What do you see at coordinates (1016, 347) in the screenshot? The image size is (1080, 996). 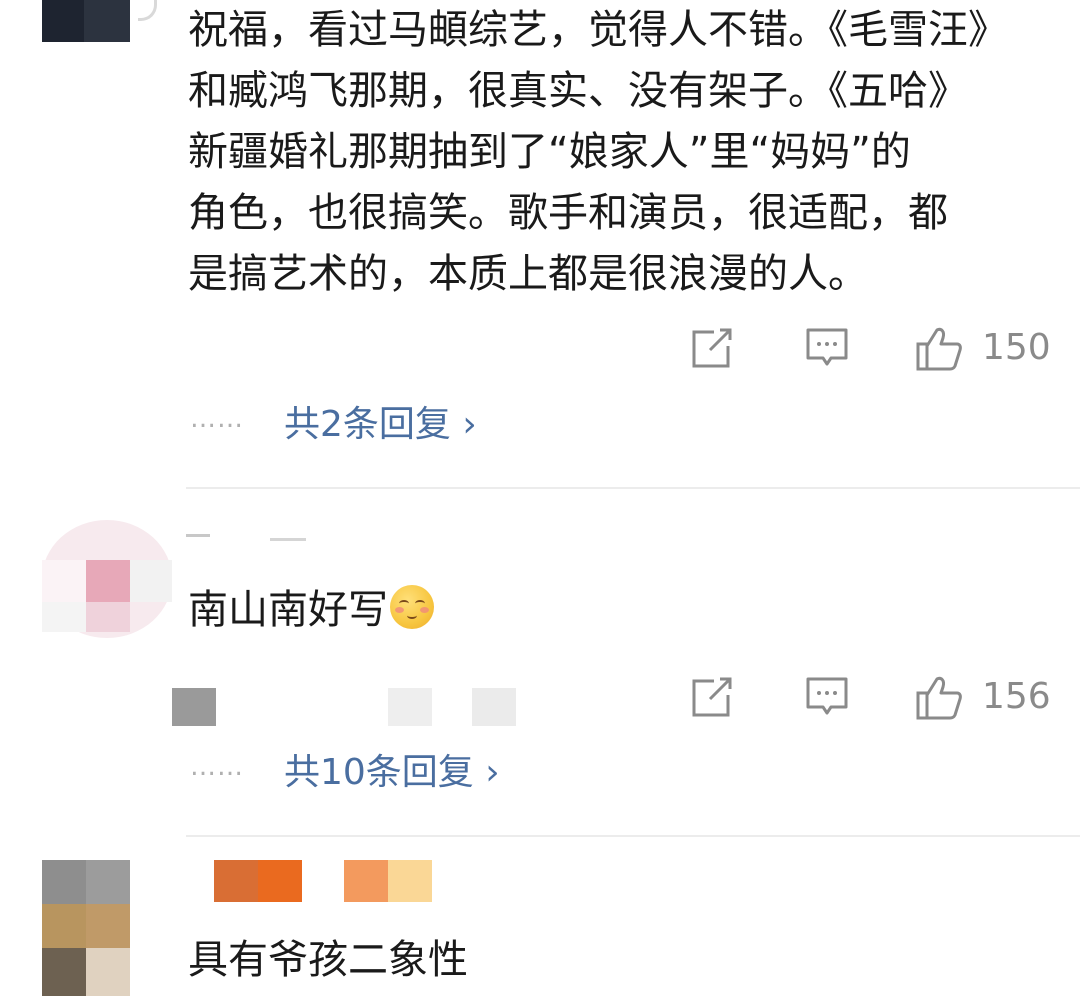 I see `like-count: 150` at bounding box center [1016, 347].